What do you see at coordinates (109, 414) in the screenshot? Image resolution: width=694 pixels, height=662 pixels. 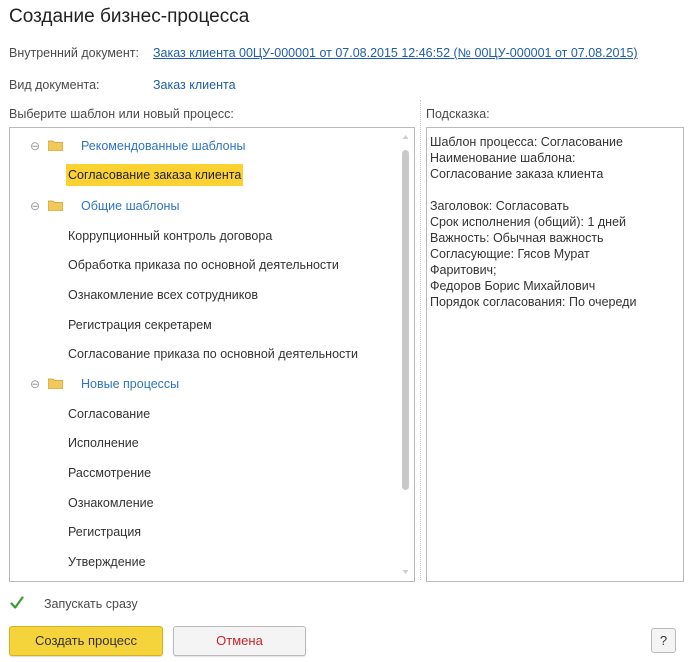 I see `tree-item: Согласование` at bounding box center [109, 414].